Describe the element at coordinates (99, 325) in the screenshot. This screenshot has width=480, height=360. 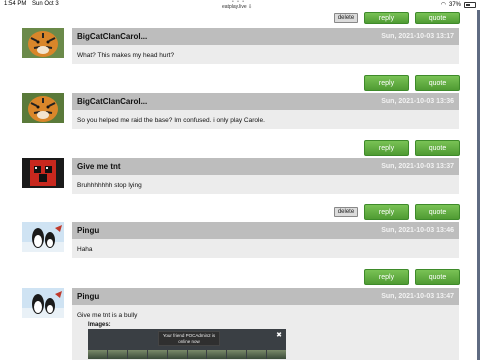
I see `images-label: Images:` at that location.